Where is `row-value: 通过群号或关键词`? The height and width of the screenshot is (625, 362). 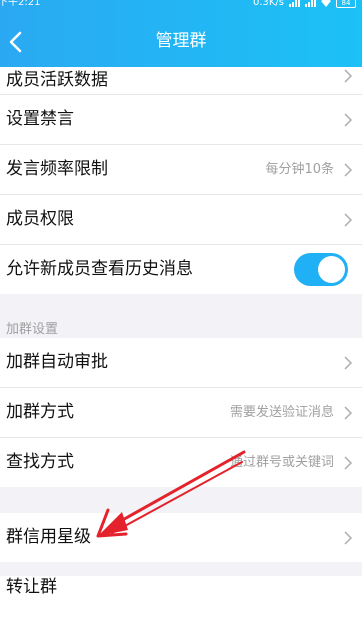 row-value: 通过群号或关键词 is located at coordinates (281, 462).